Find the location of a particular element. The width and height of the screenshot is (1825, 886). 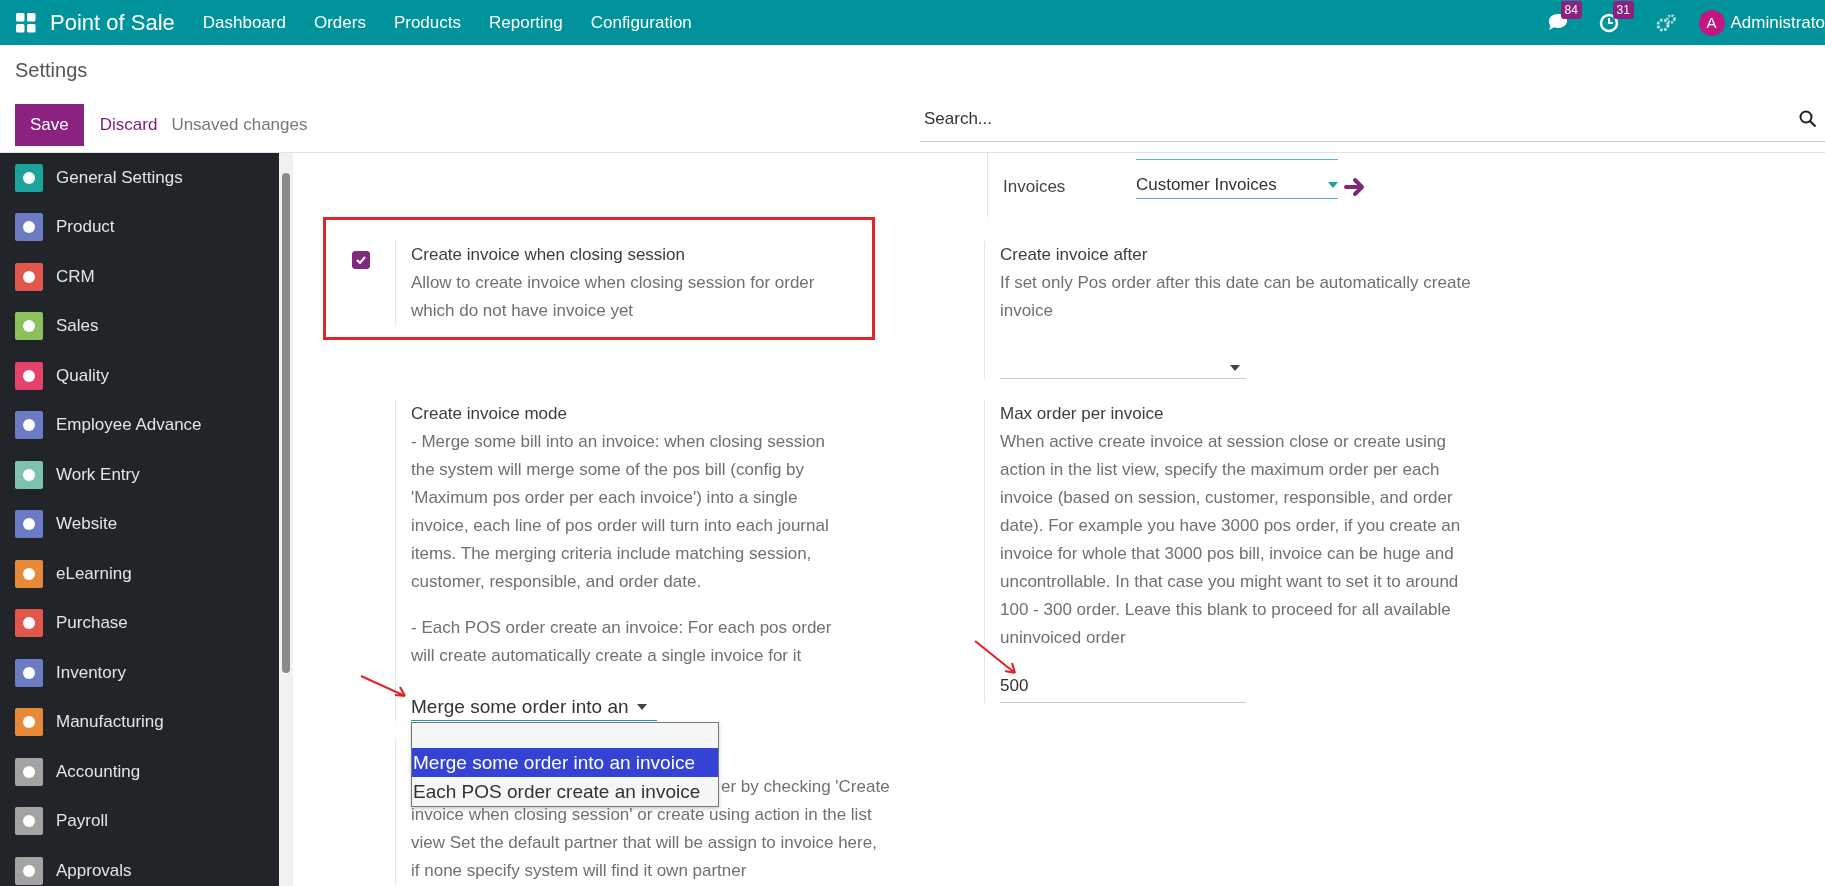

journal-select: Customer Invoices is located at coordinates (1237, 187).